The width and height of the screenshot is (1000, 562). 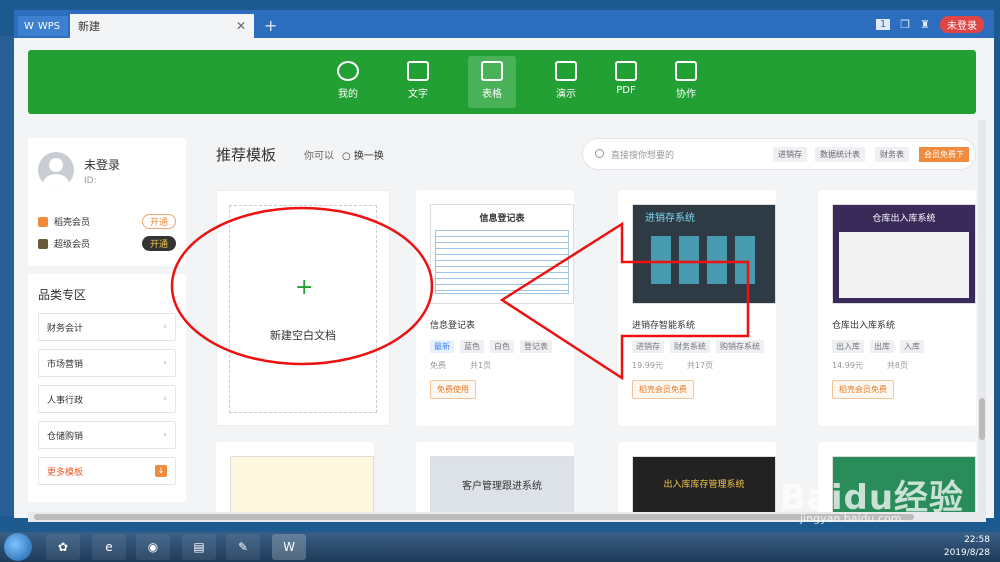 What do you see at coordinates (495, 308) in the screenshot?
I see `template-card: 信息登记表 信息登记表 最新 蓝色 白色 登记表 免费 共1页 免费使用` at bounding box center [495, 308].